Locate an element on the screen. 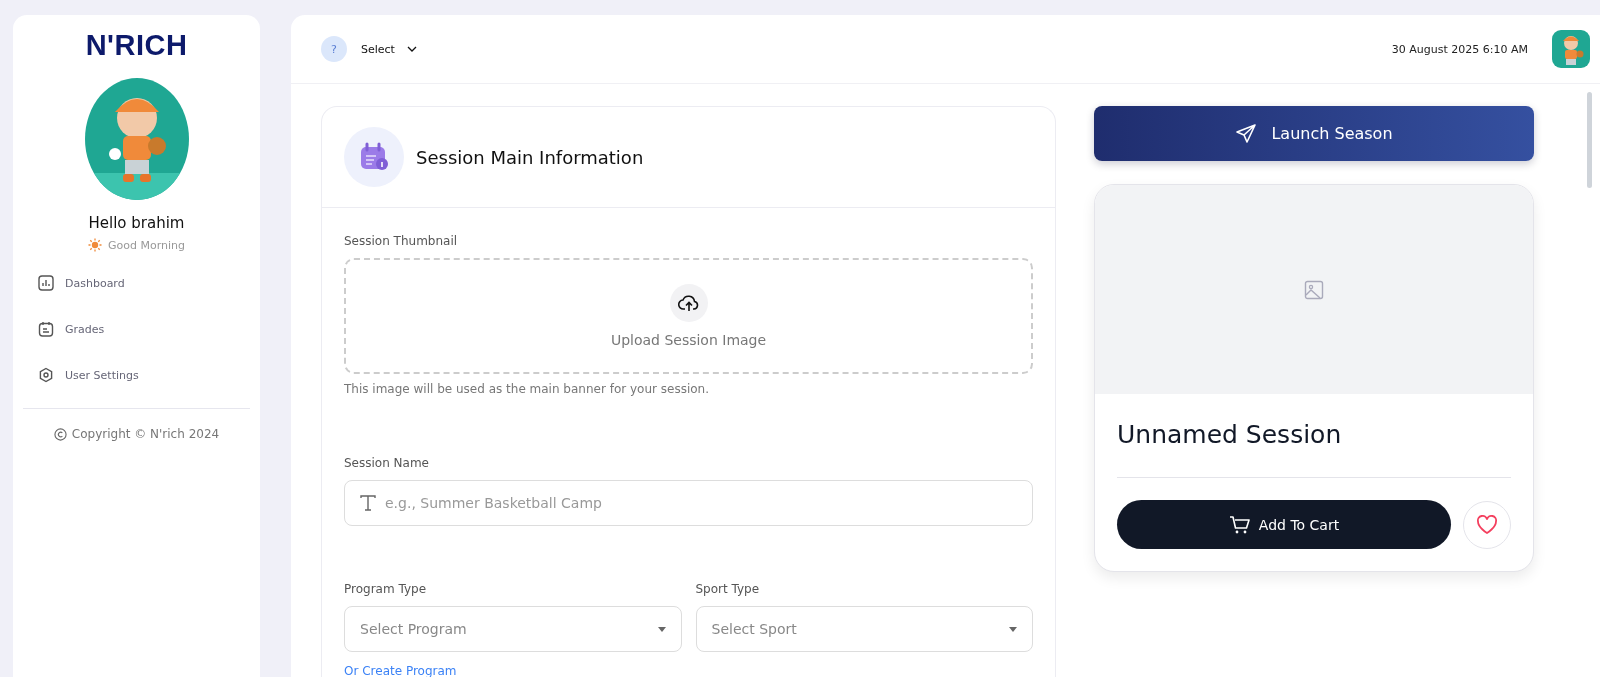 This screenshot has height=677, width=1600. add-to-cart-button: Add To Cart is located at coordinates (1284, 524).